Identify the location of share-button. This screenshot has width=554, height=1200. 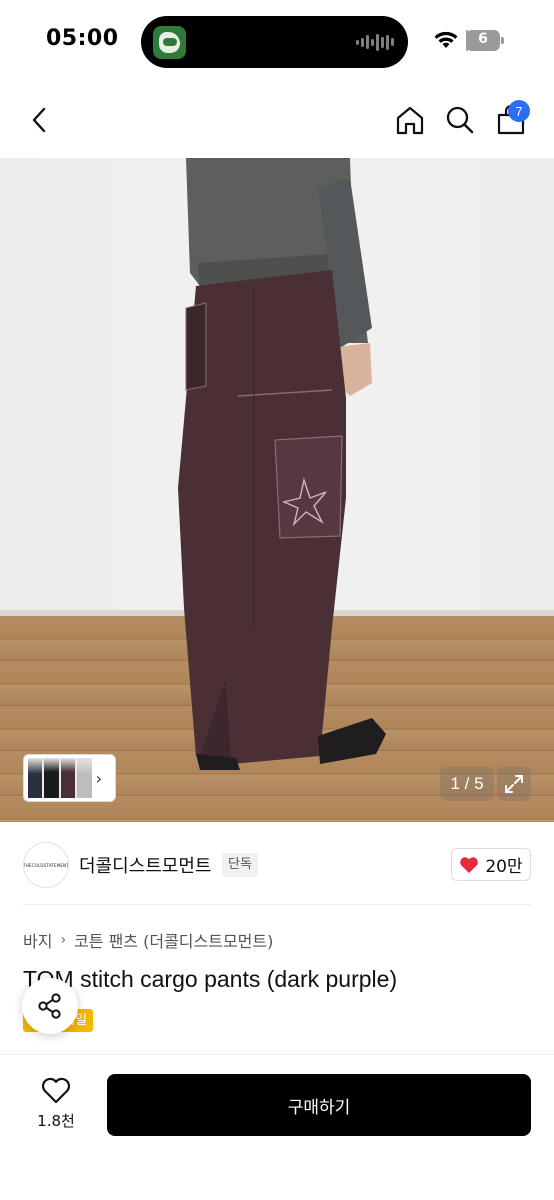
(50, 1006).